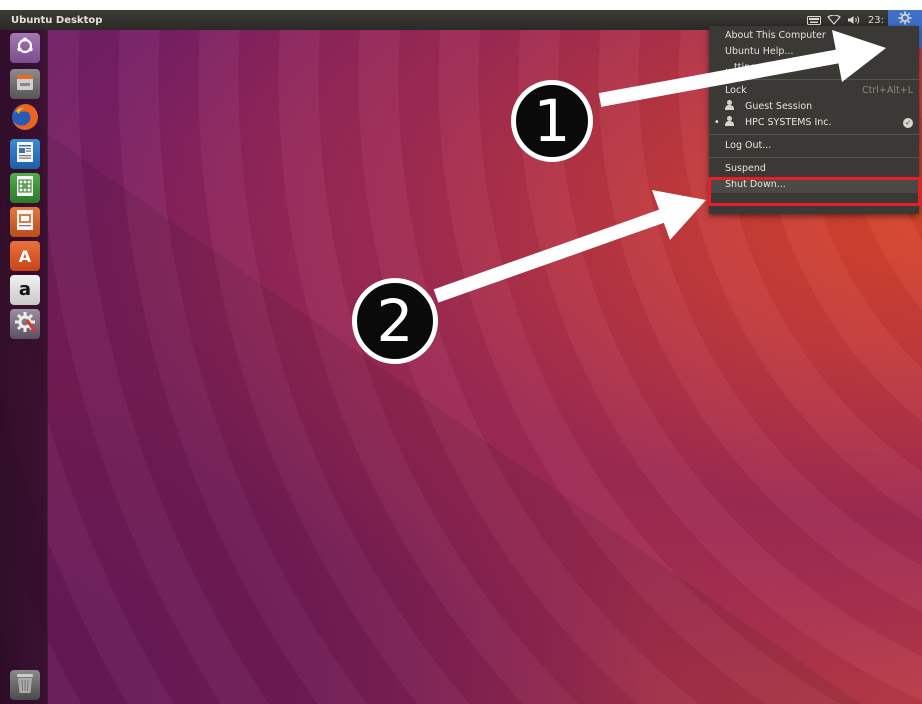  What do you see at coordinates (395, 321) in the screenshot?
I see `step-2-badge: 2` at bounding box center [395, 321].